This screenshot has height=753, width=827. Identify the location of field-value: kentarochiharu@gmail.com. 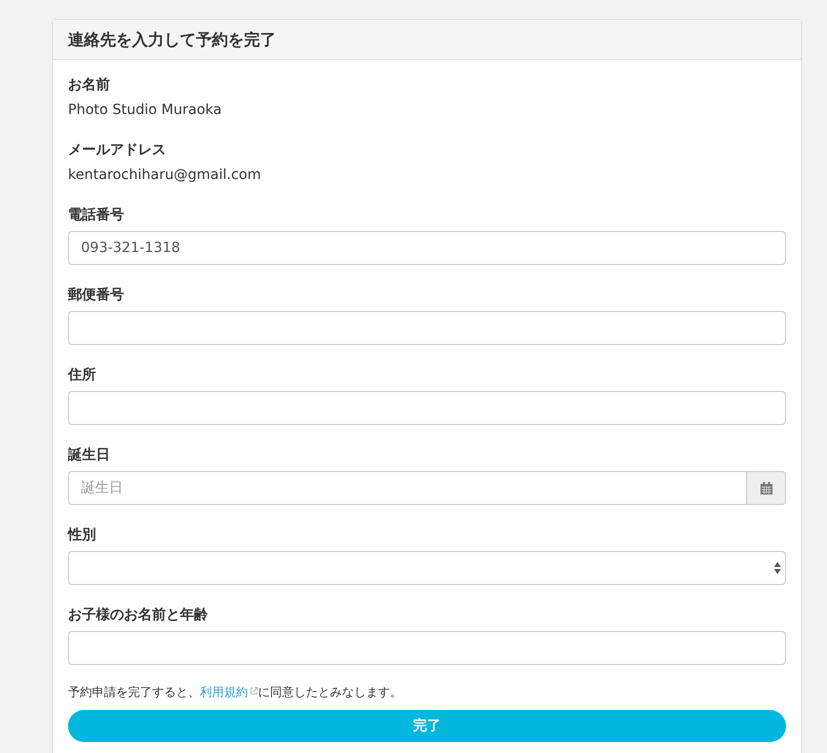
(165, 175).